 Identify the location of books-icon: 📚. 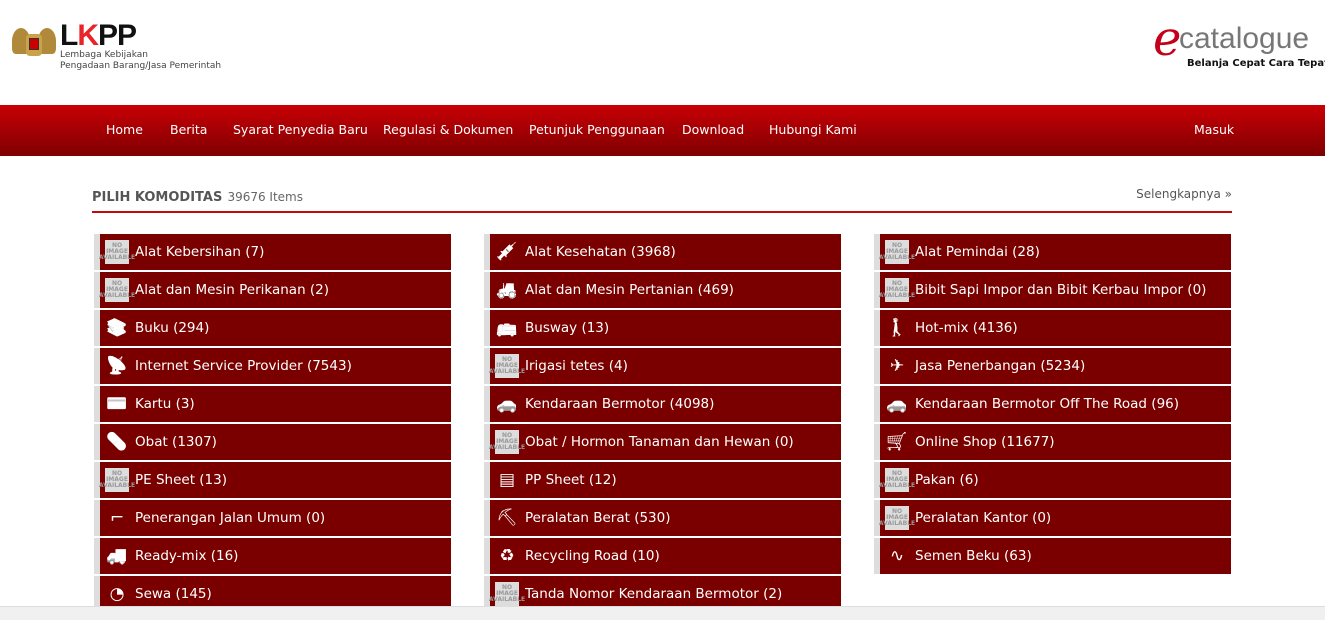
(117, 328).